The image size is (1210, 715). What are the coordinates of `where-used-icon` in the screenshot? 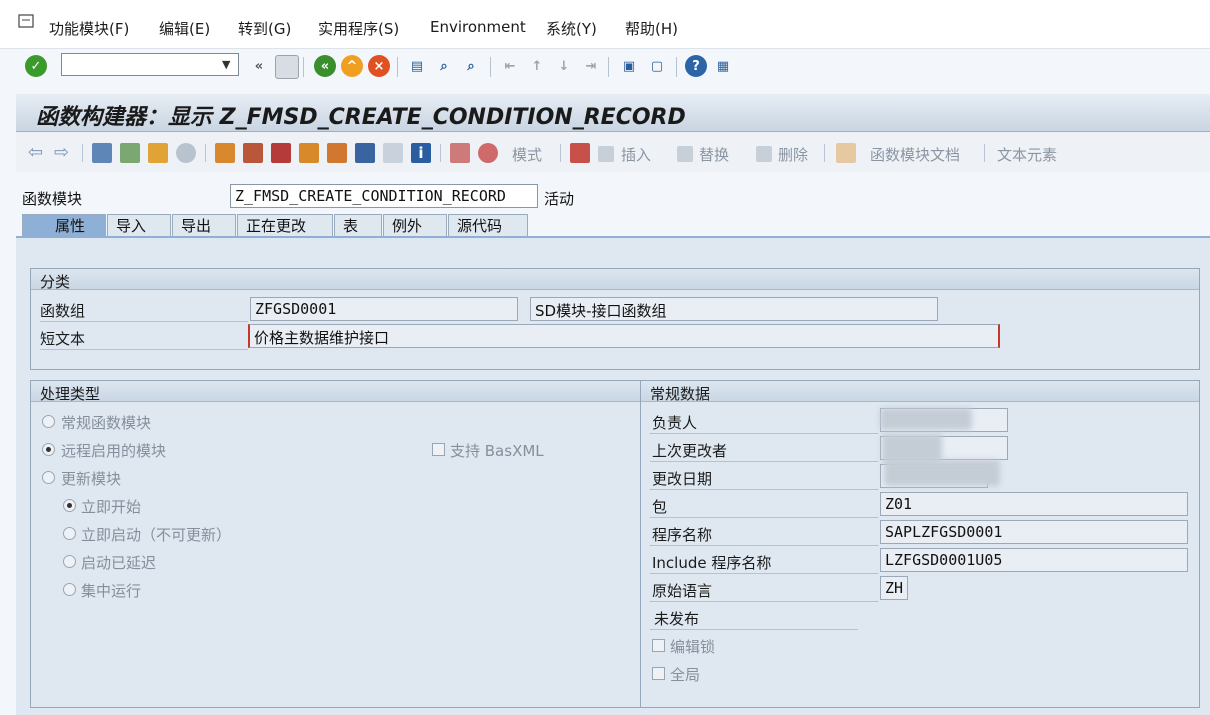 It's located at (186, 153).